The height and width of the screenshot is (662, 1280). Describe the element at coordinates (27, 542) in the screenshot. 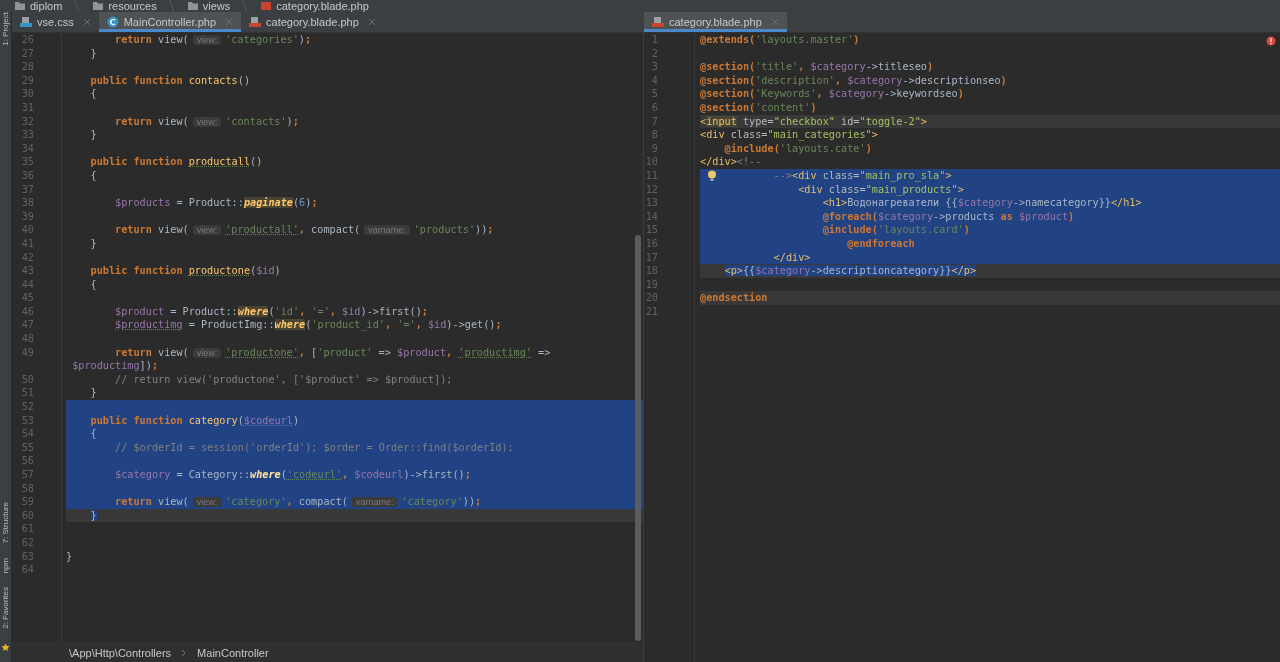

I see `line-number: 62` at that location.